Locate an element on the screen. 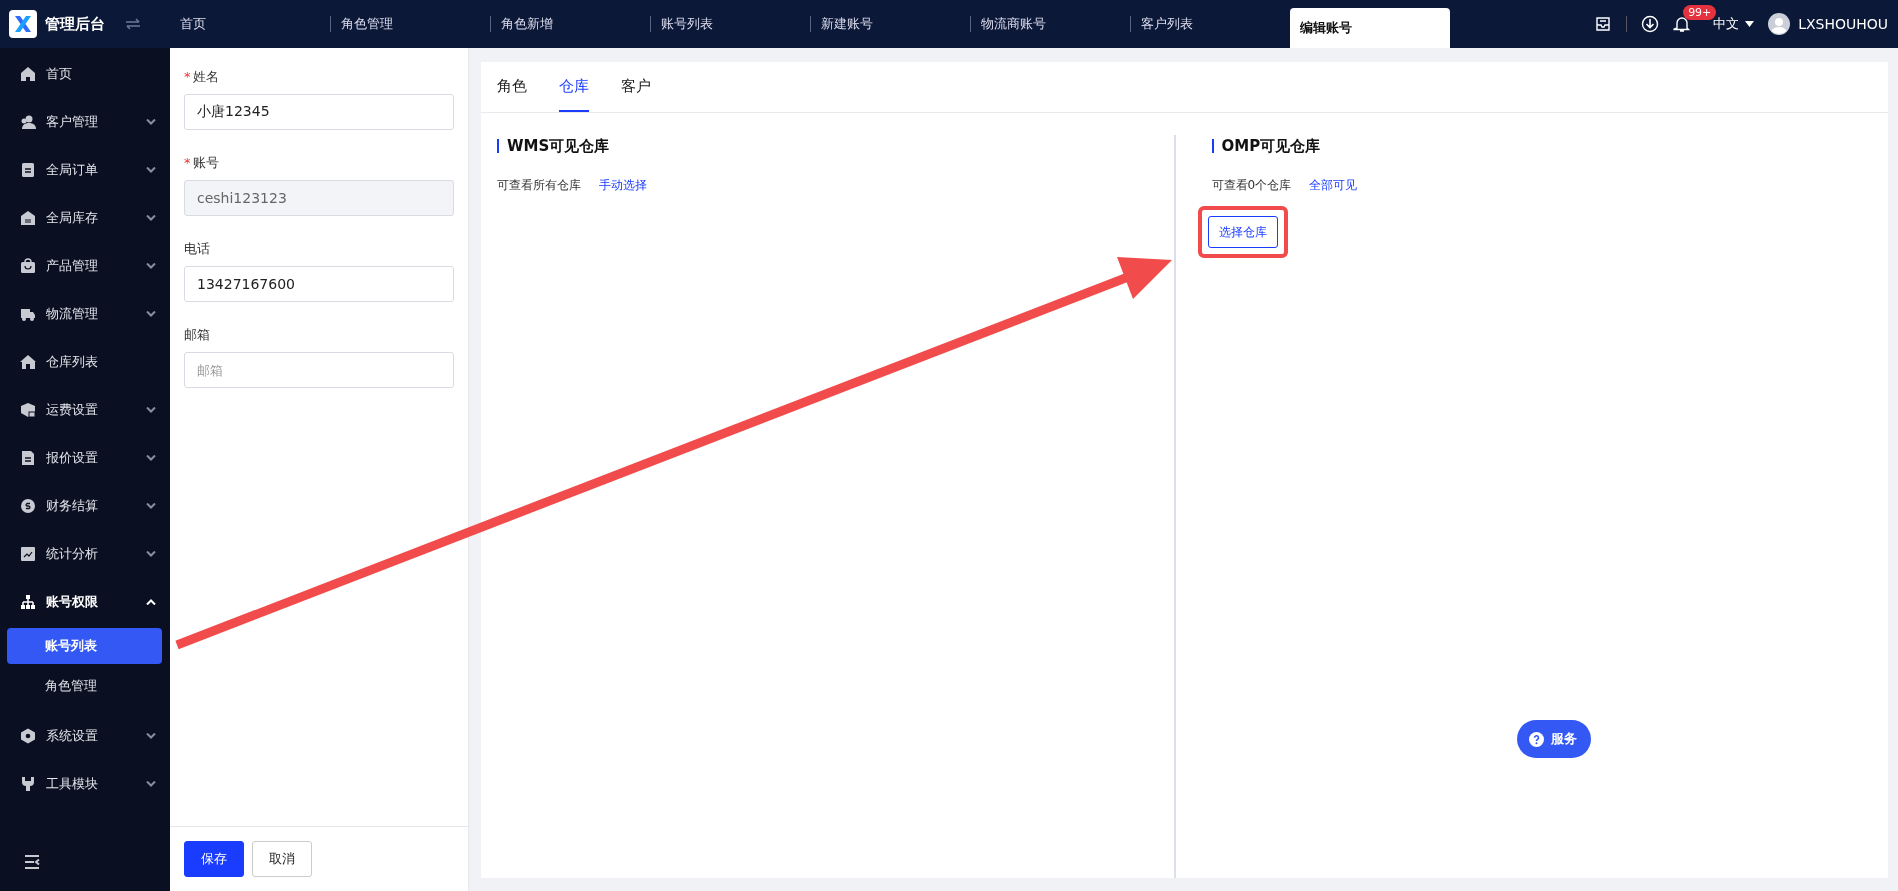  field-label: 邮箱 is located at coordinates (197, 335).